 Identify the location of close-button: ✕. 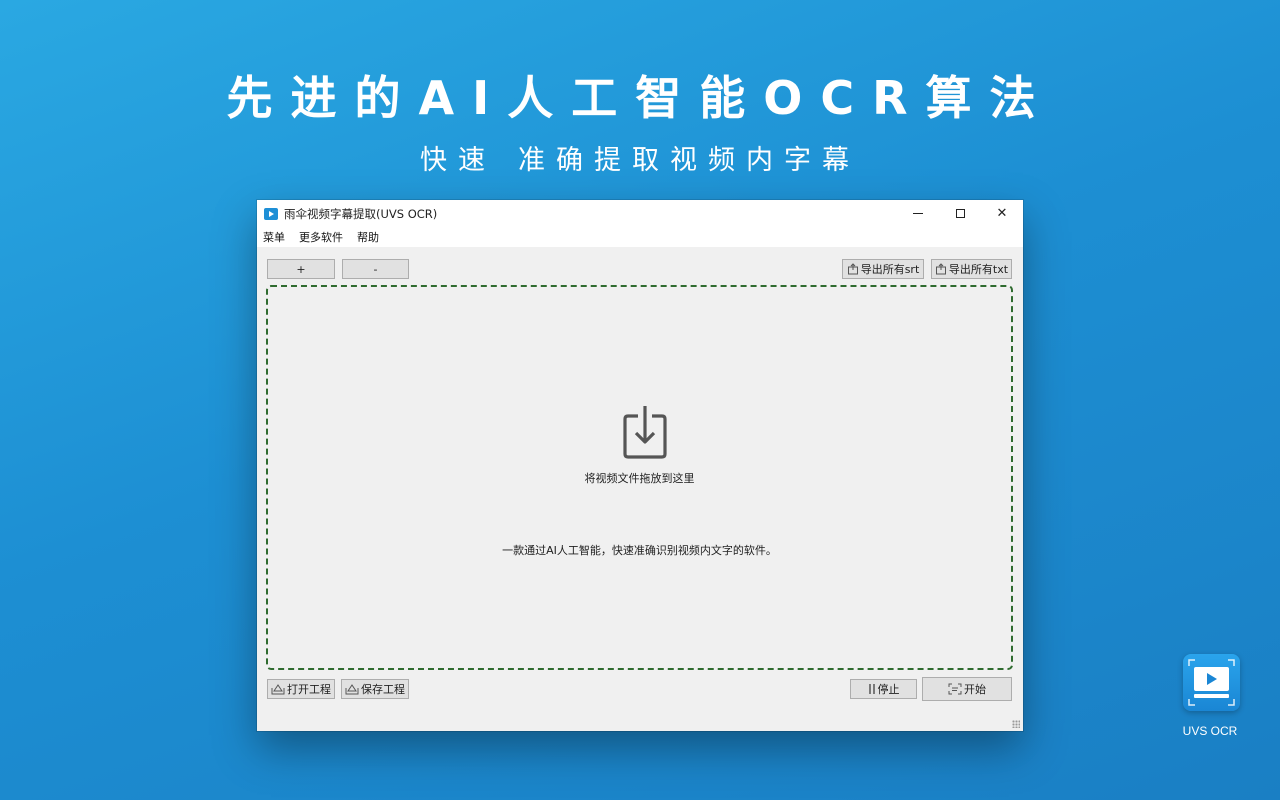
(1002, 213).